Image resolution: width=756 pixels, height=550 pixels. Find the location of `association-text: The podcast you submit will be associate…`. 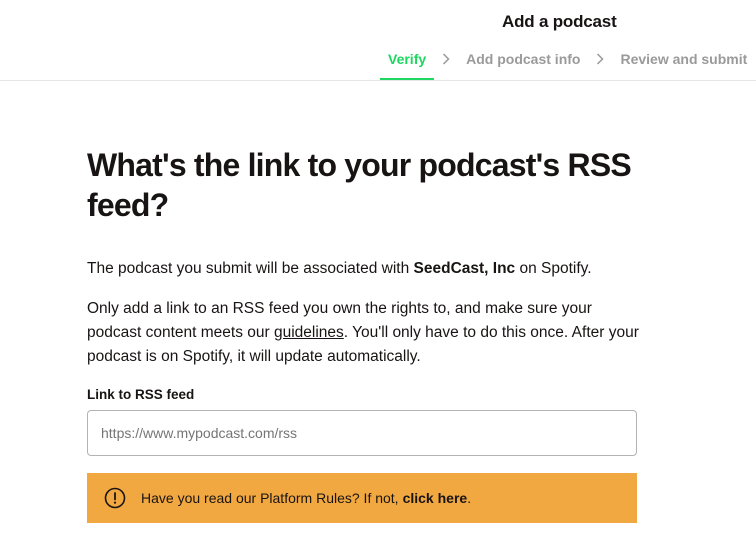

association-text: The podcast you submit will be associate… is located at coordinates (367, 269).